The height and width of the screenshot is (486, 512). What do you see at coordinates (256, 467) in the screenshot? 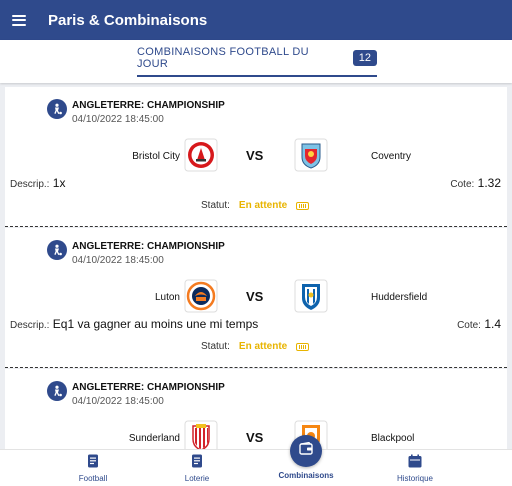
I see `bottom-nav: Football Loterie Combinaisons Historique` at bounding box center [256, 467].